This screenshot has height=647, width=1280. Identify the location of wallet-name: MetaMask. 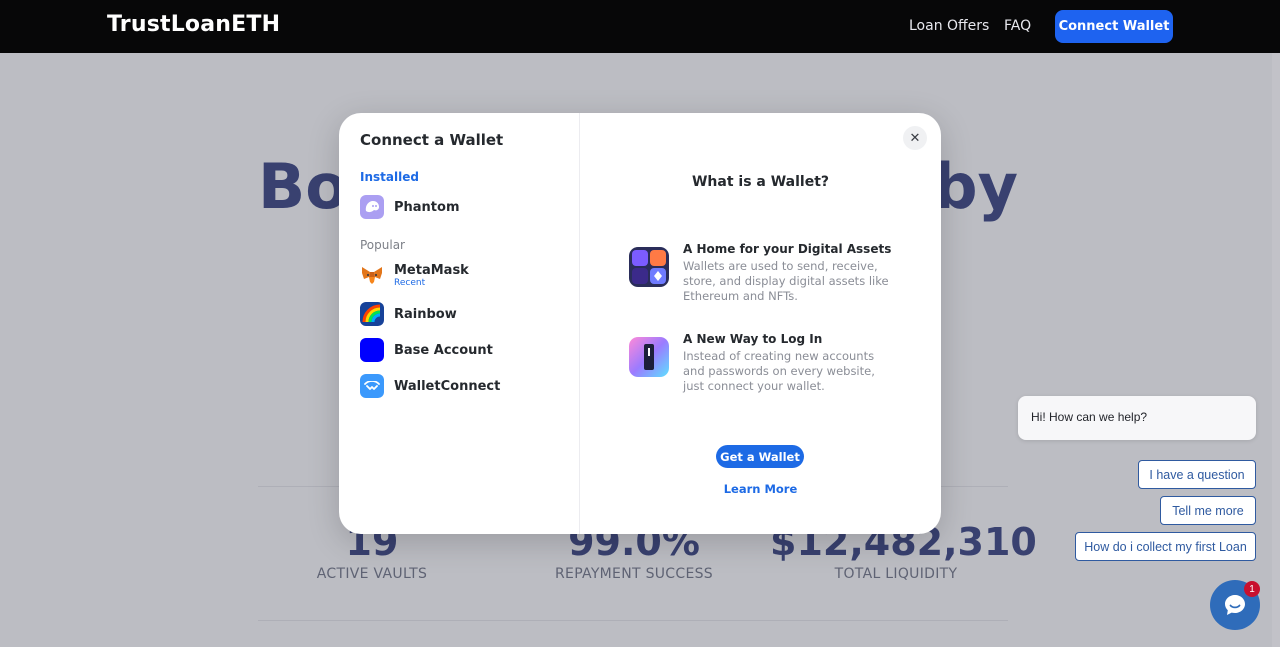
(431, 270).